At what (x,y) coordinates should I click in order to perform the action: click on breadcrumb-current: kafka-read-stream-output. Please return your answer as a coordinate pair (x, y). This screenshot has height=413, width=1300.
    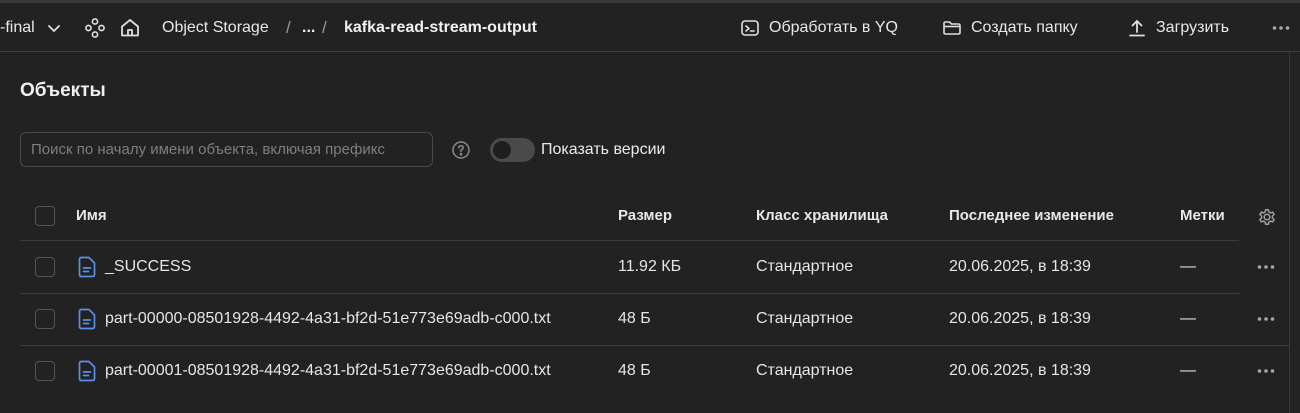
    Looking at the image, I should click on (440, 27).